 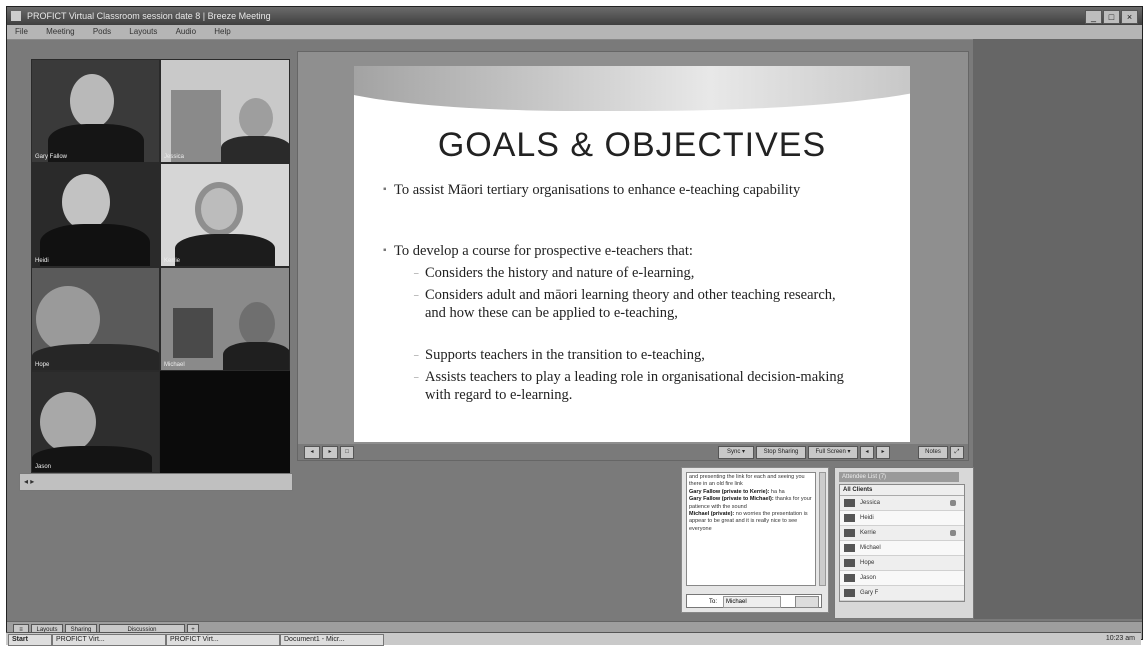 What do you see at coordinates (196, 126) in the screenshot?
I see `background-door` at bounding box center [196, 126].